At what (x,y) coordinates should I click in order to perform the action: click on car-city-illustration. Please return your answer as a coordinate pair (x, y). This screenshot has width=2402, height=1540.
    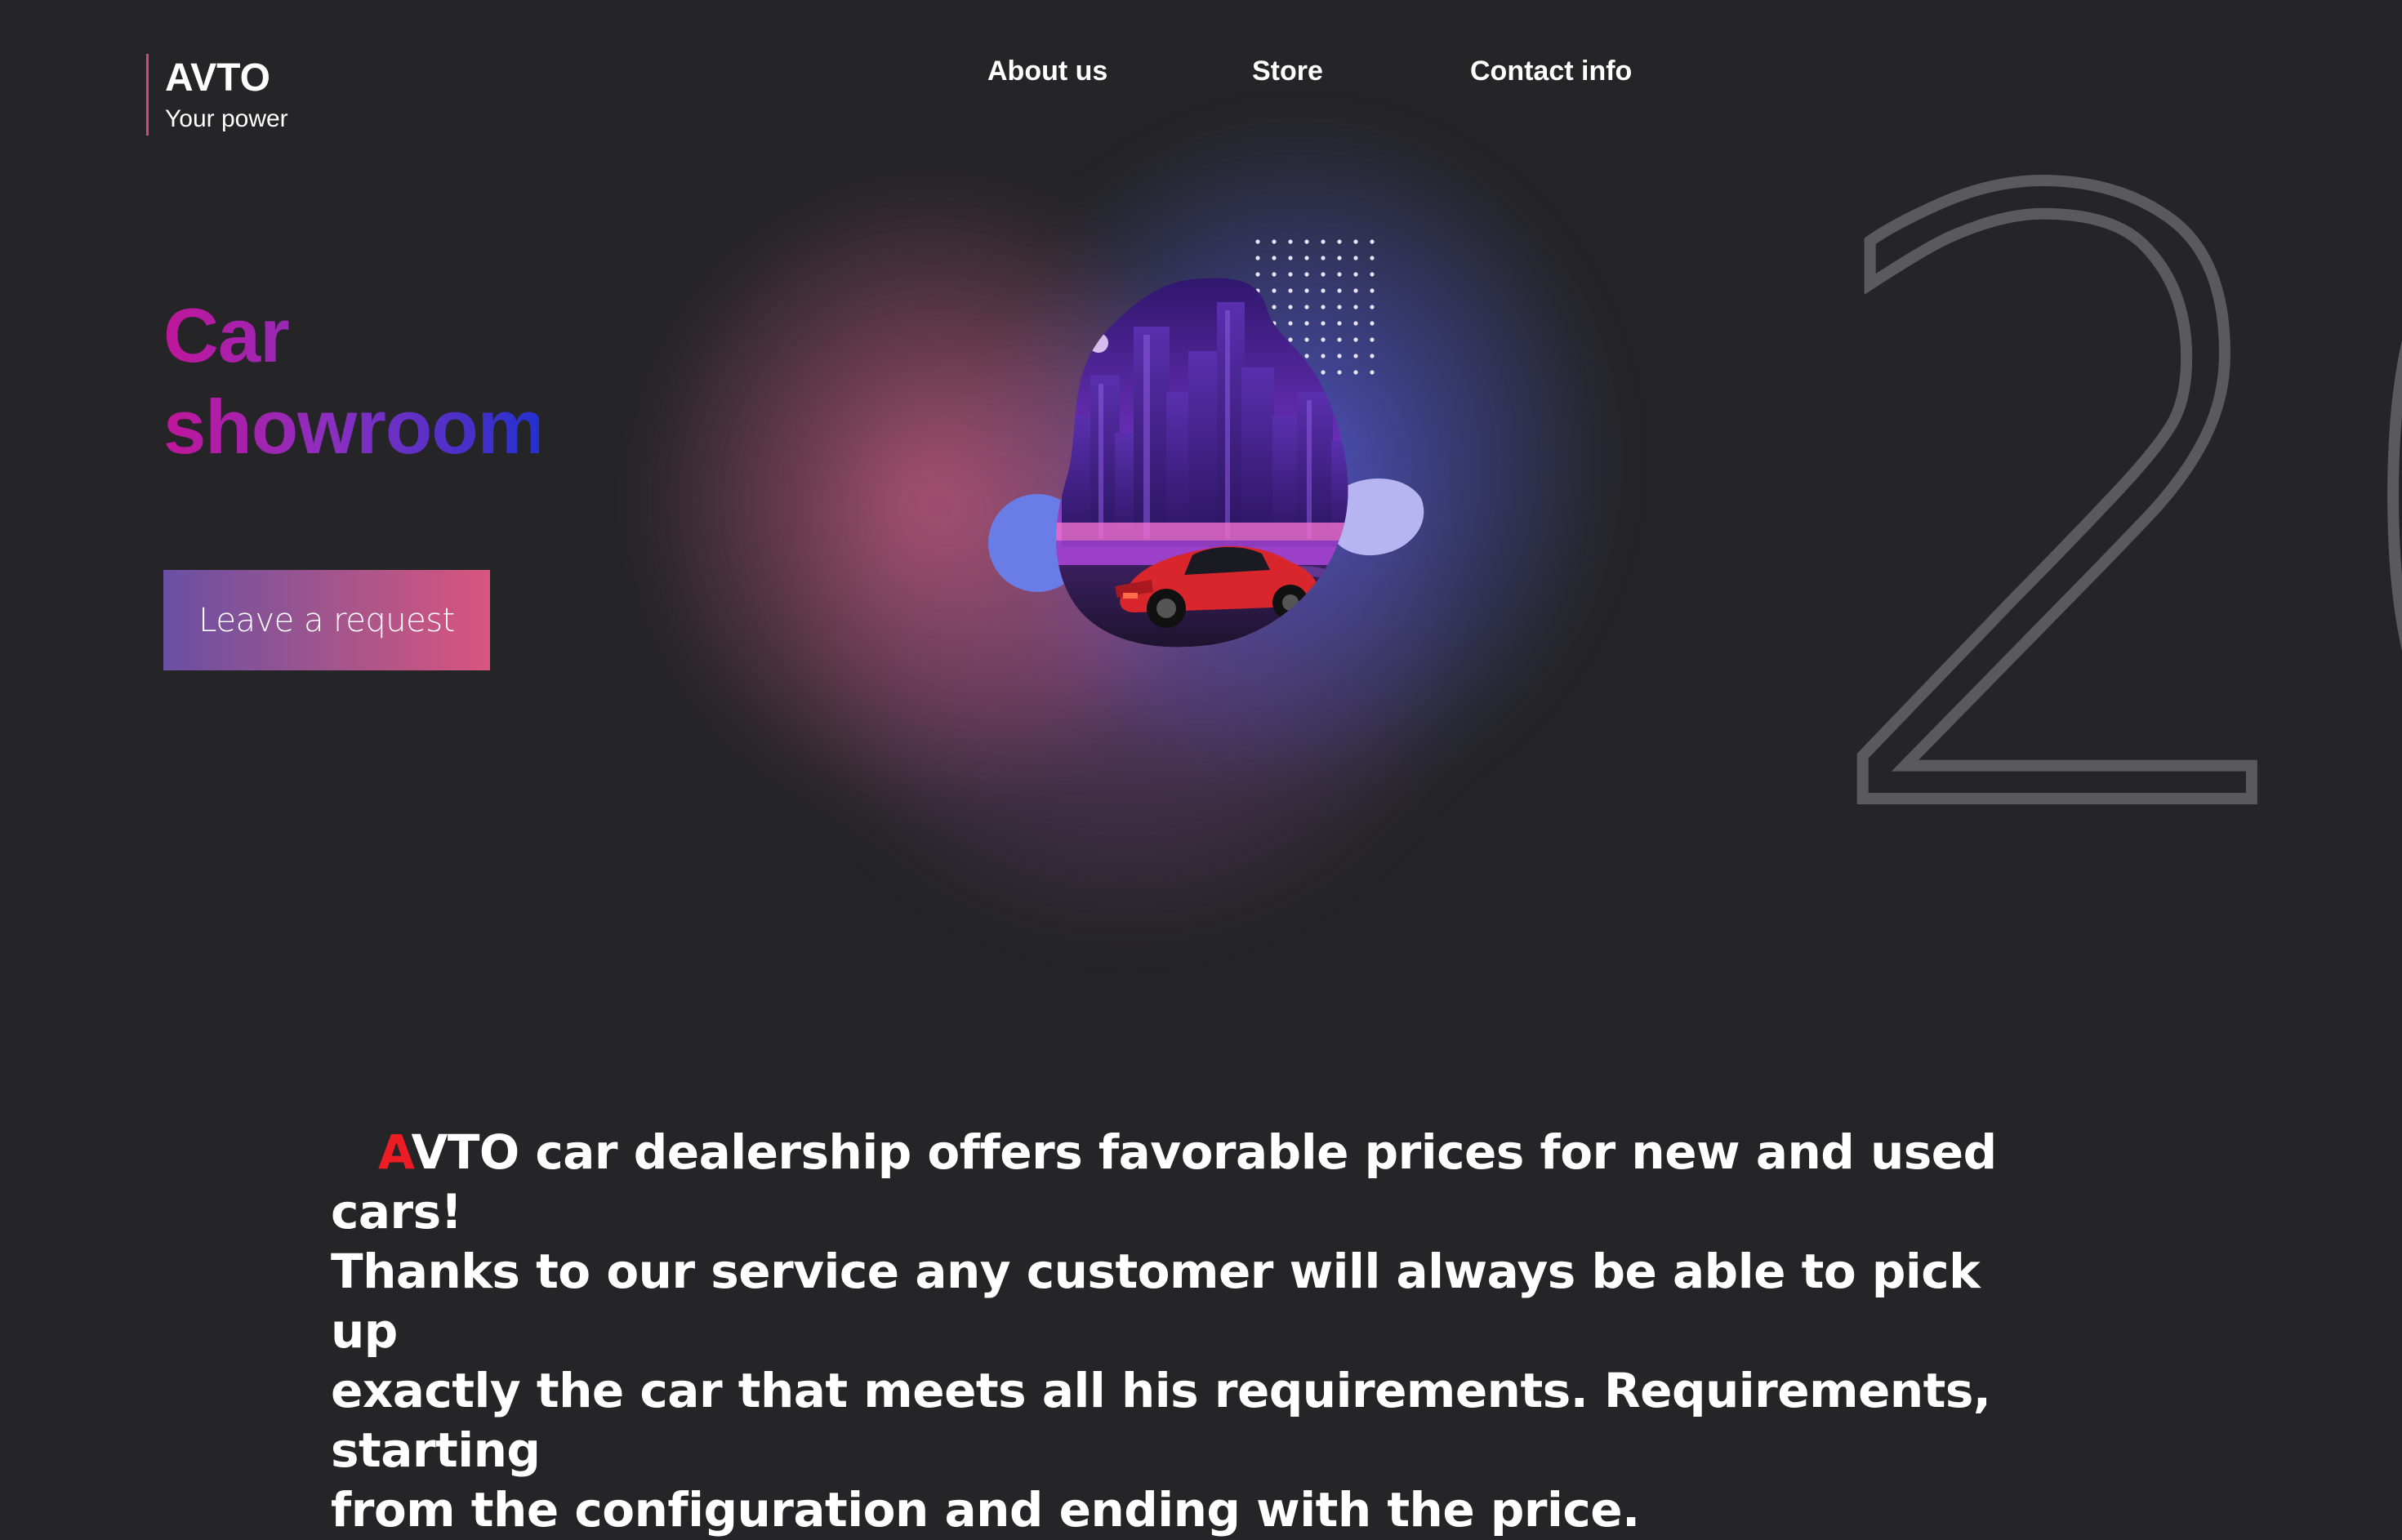
    Looking at the image, I should click on (1206, 443).